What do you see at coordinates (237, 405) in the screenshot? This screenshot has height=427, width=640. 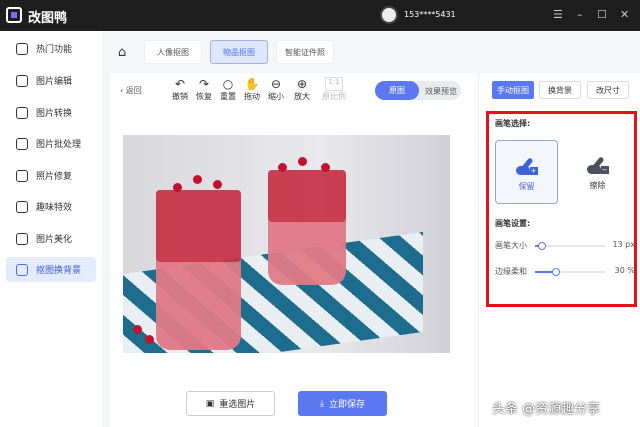 I see `reselect-label: 重选图片` at bounding box center [237, 405].